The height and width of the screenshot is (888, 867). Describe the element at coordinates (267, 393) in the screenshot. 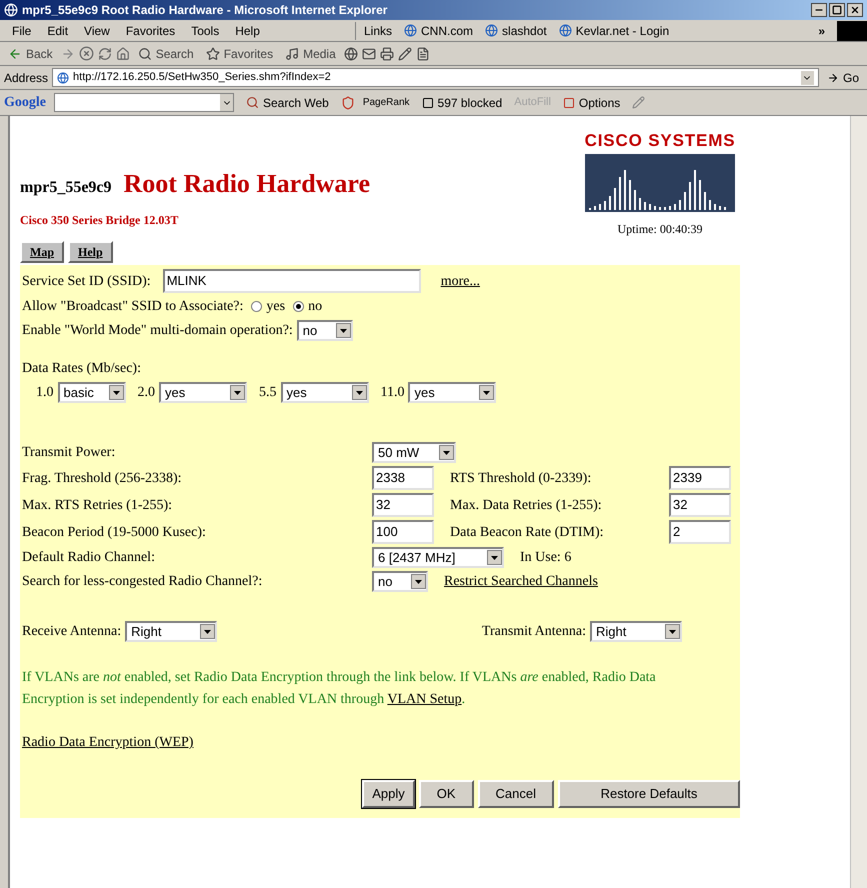

I see `rate-label: 5.5` at that location.